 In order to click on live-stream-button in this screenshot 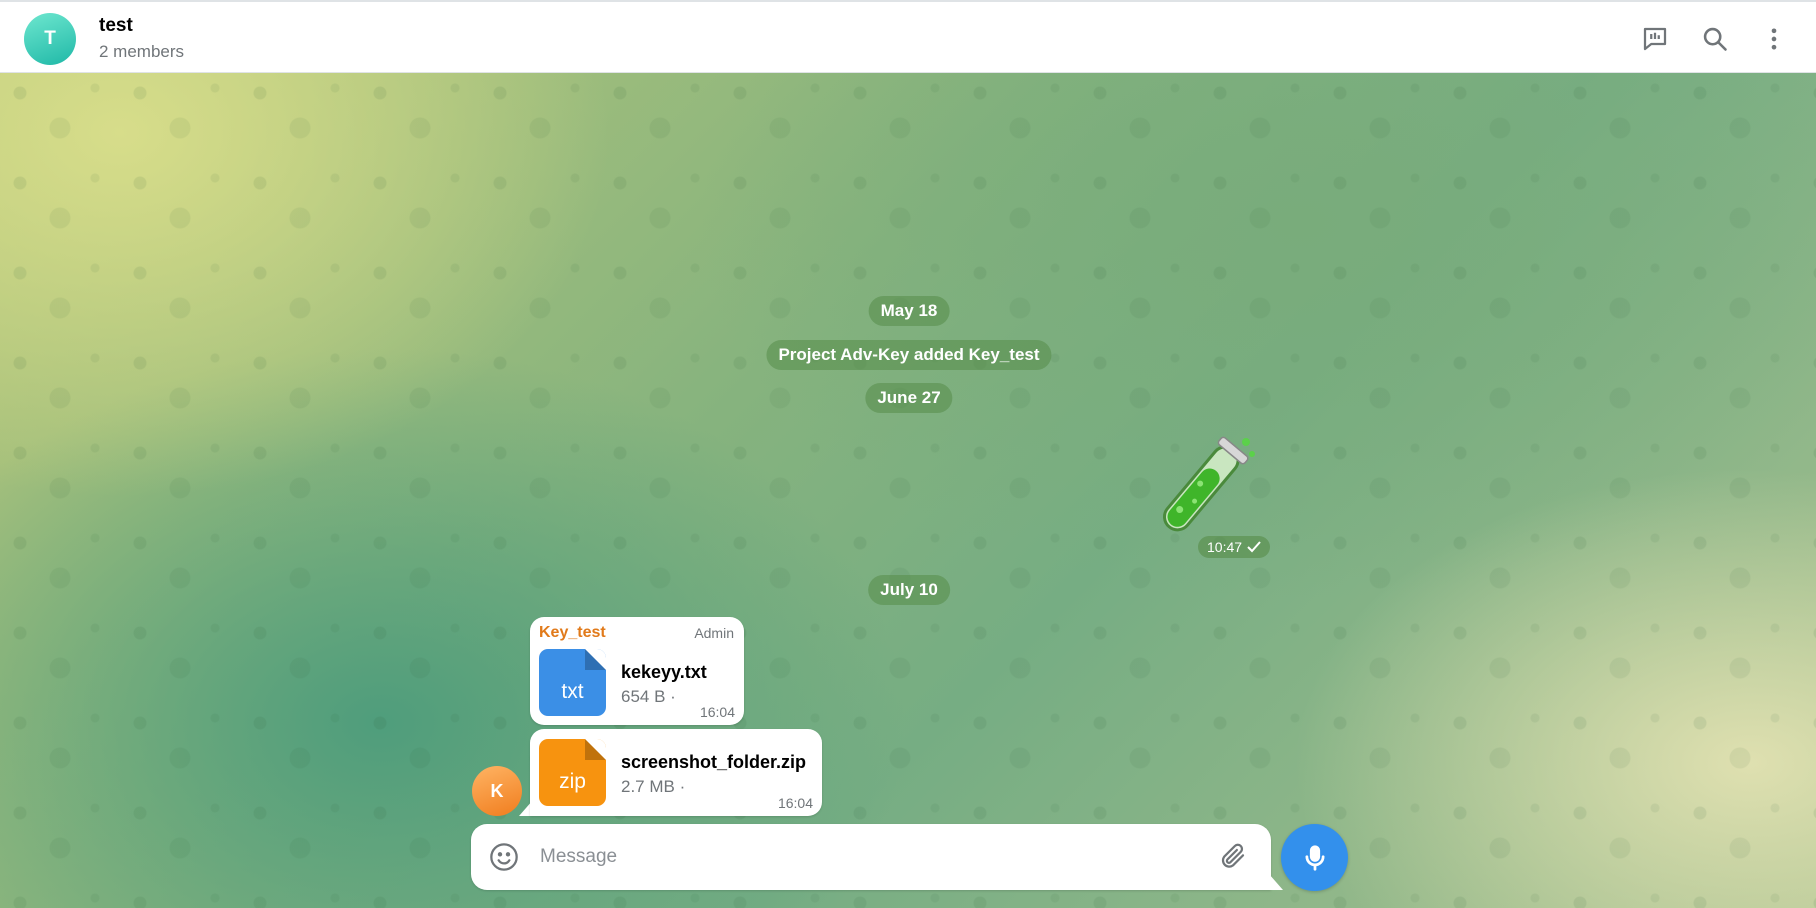, I will do `click(1655, 39)`.